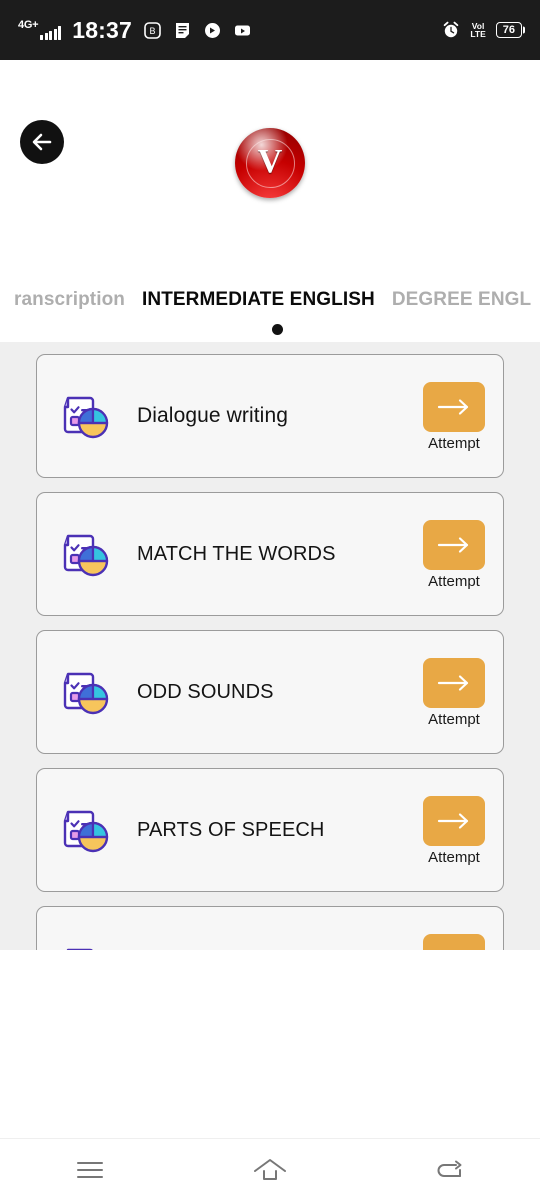  I want to click on quiz-card: MATCH THE WORDS Attempt, so click(270, 554).